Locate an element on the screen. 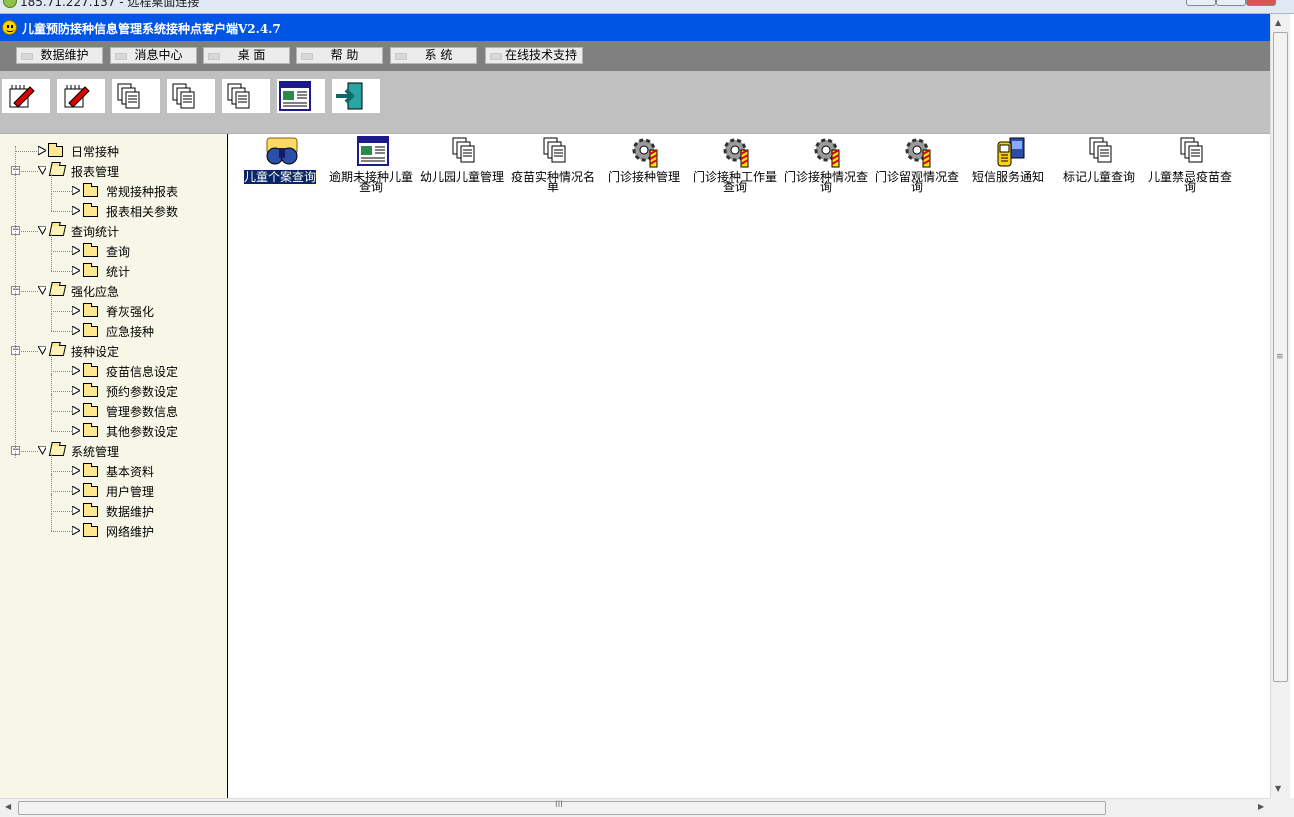  tree-item: 统计 is located at coordinates (113, 267).